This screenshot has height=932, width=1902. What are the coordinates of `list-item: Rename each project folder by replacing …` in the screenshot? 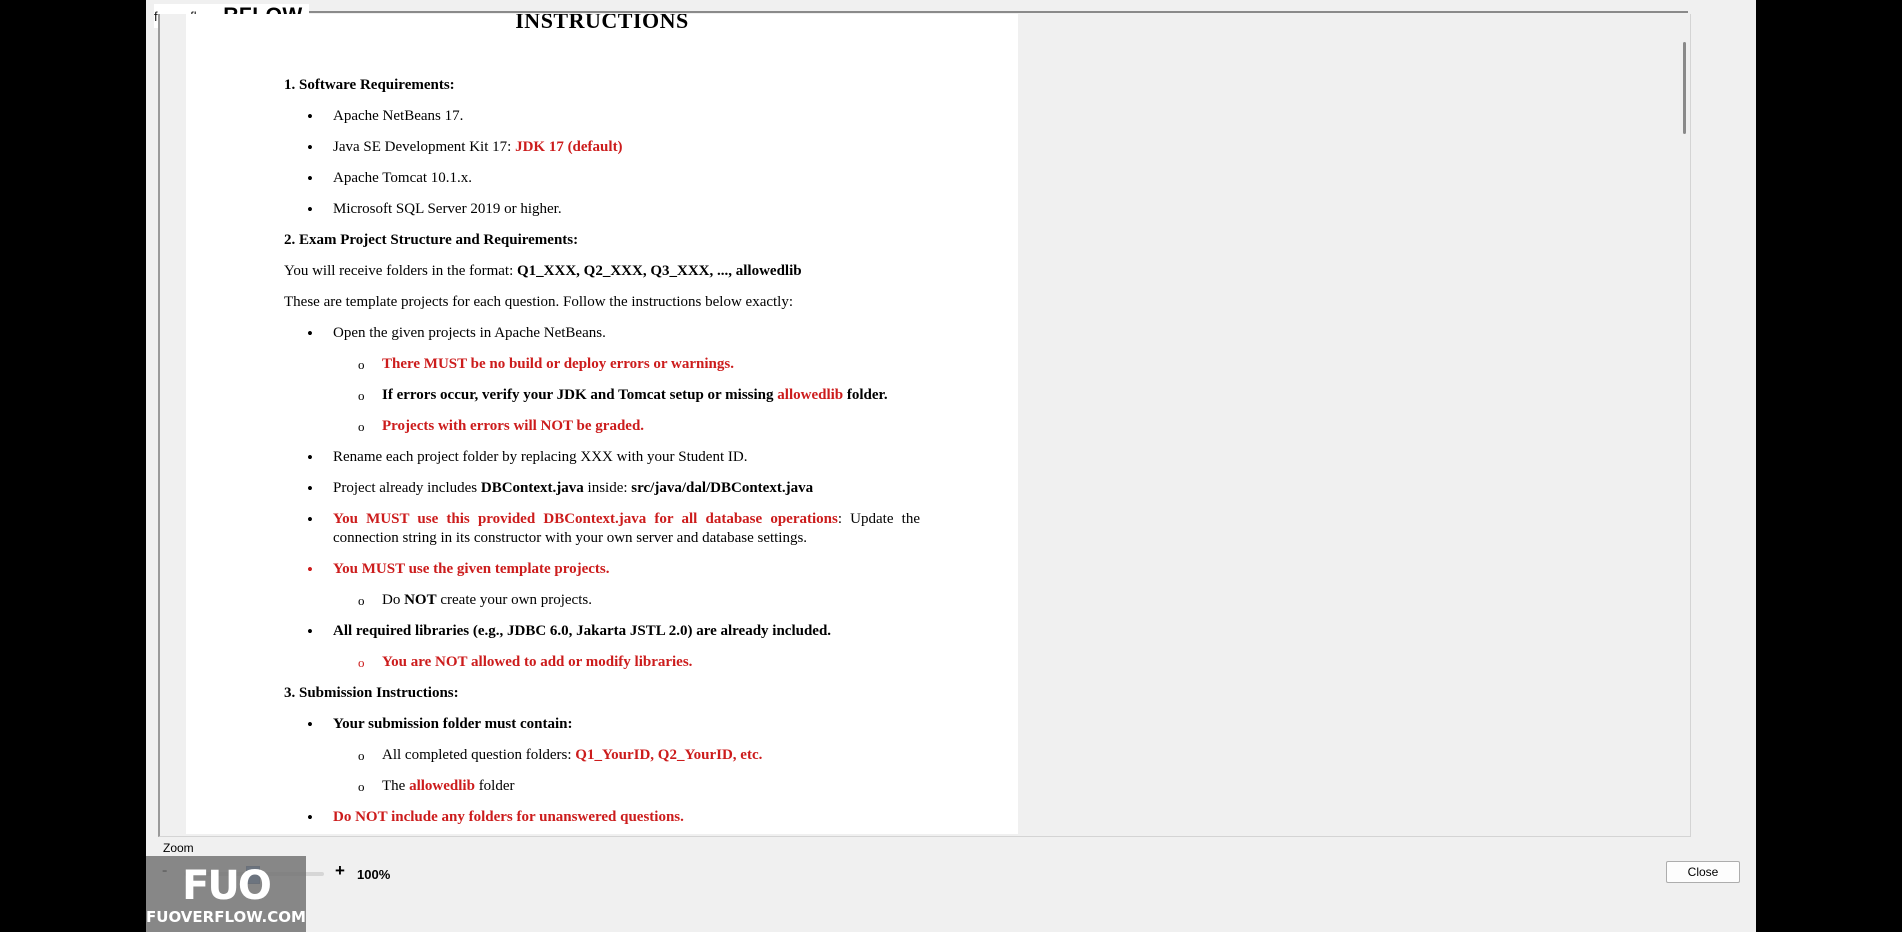 It's located at (602, 457).